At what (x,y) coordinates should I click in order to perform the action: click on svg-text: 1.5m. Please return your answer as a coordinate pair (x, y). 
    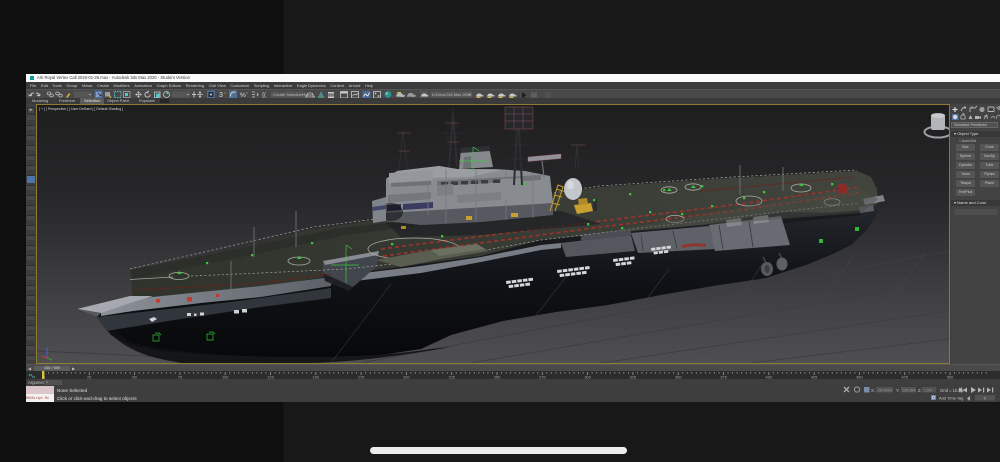
    Looking at the image, I should click on (928, 390).